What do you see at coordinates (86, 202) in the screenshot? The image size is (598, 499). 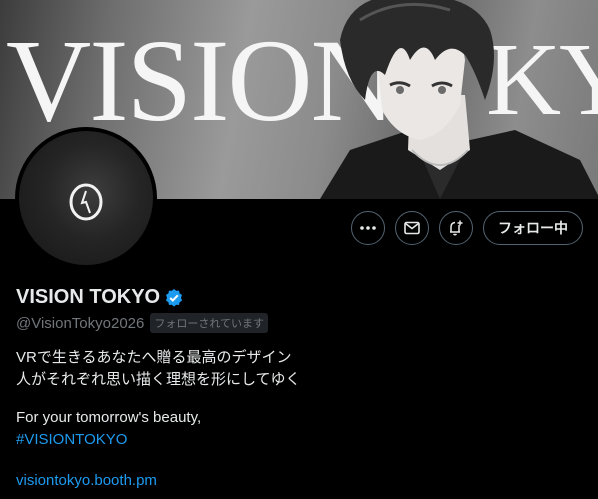 I see `vision-logo-icon` at bounding box center [86, 202].